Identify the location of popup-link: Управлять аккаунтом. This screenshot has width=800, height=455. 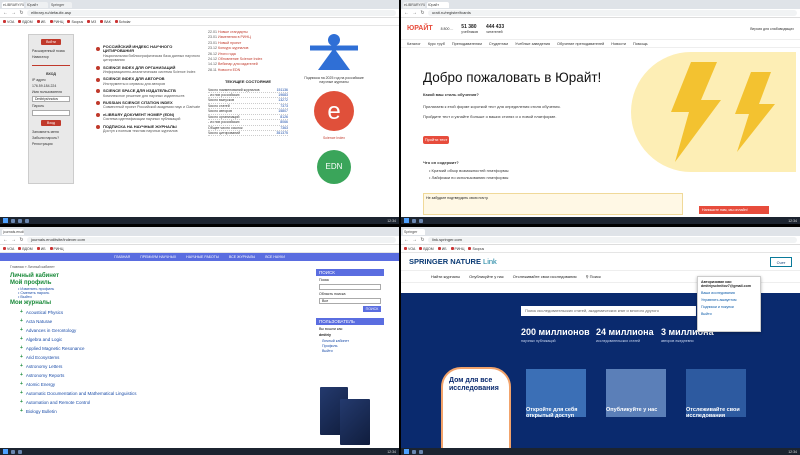
(729, 300).